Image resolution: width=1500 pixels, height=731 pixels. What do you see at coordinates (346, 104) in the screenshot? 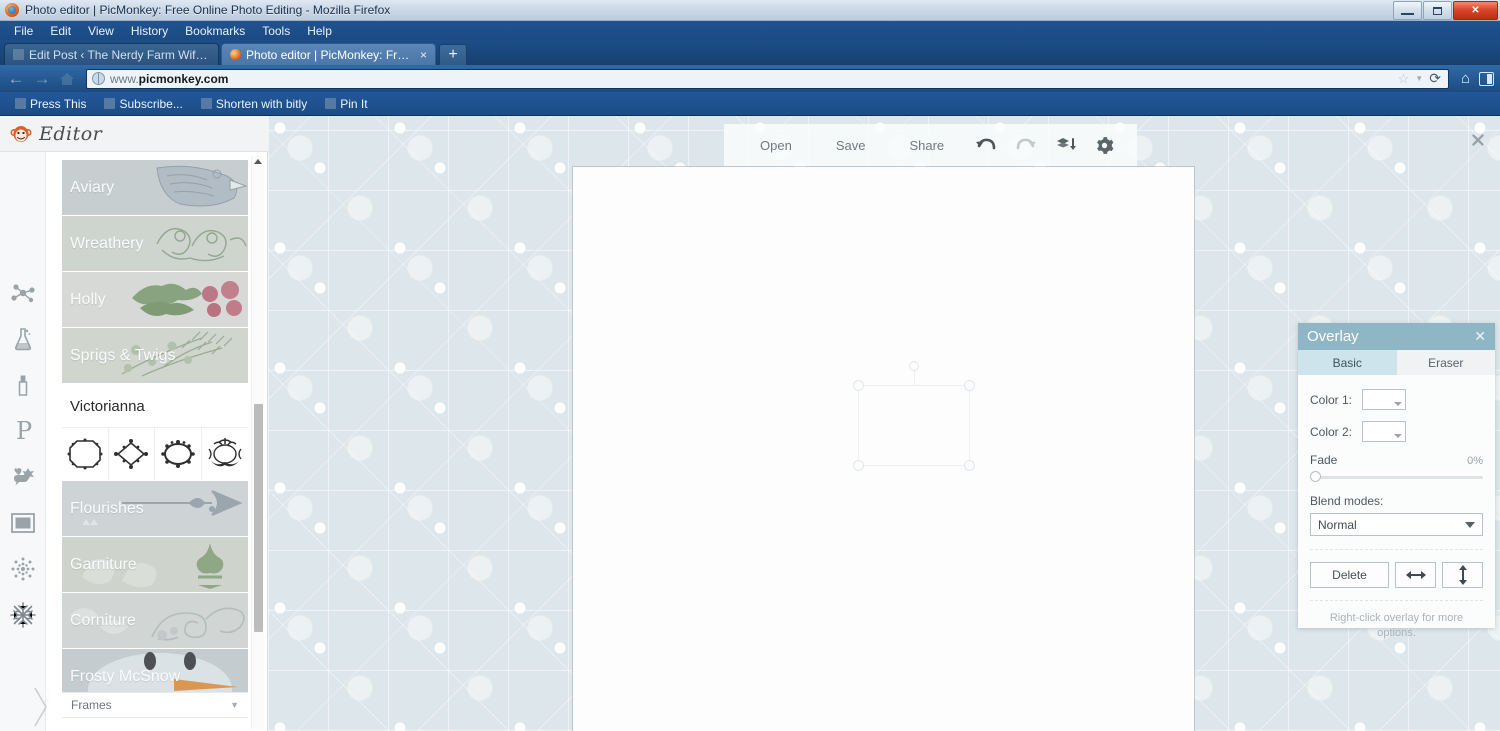
I see `bookmark-pin-it: Pin It` at bounding box center [346, 104].